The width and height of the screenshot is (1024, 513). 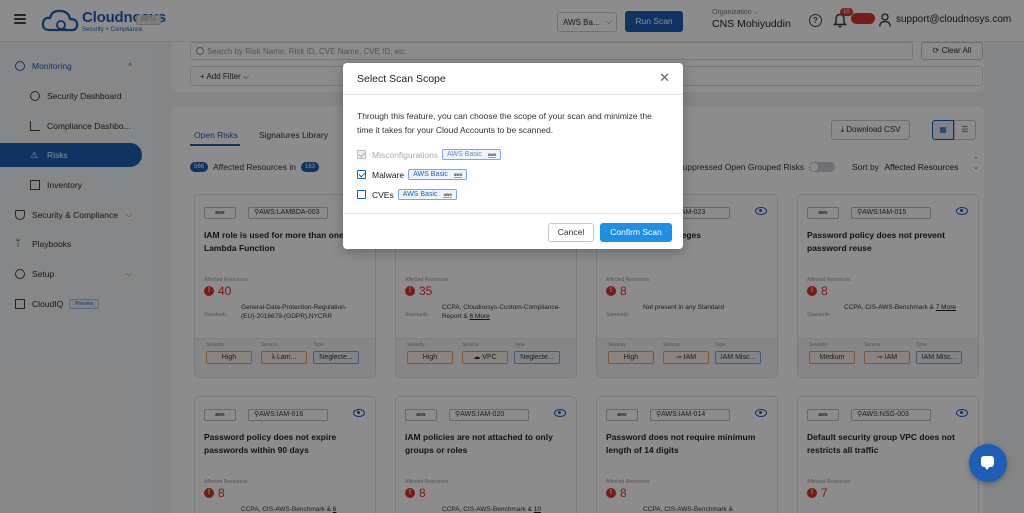 What do you see at coordinates (988, 463) in the screenshot?
I see `chat-support-icon` at bounding box center [988, 463].